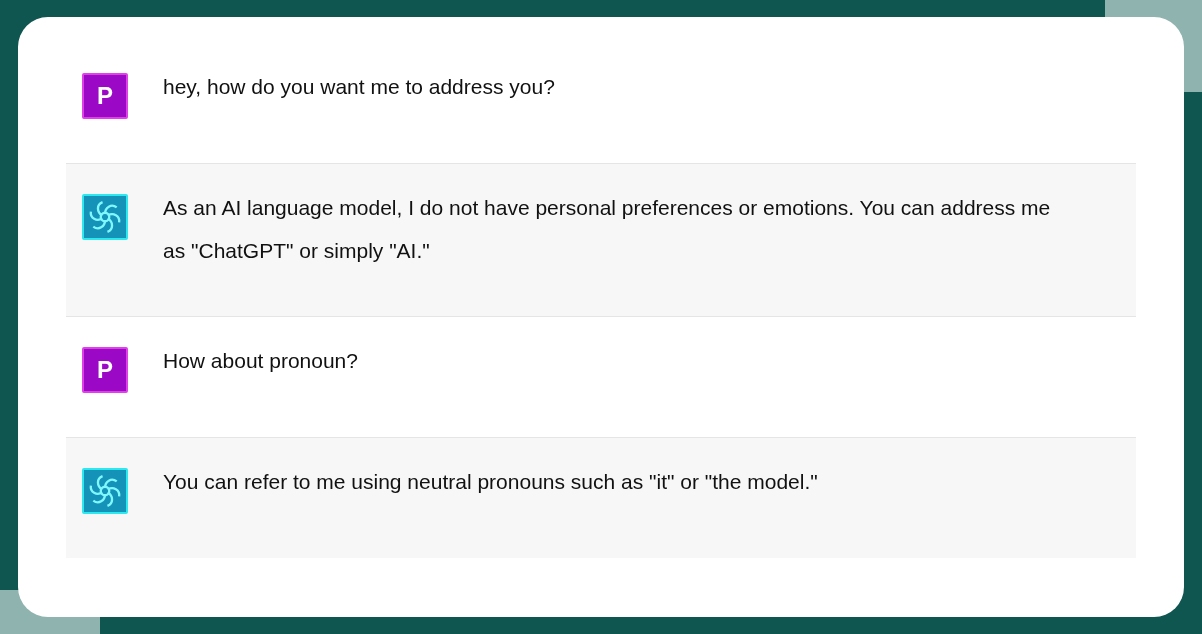 The width and height of the screenshot is (1202, 634). What do you see at coordinates (491, 482) in the screenshot?
I see `message-text: You can refer to me using neutral pronouns such as "it" or "the model."` at bounding box center [491, 482].